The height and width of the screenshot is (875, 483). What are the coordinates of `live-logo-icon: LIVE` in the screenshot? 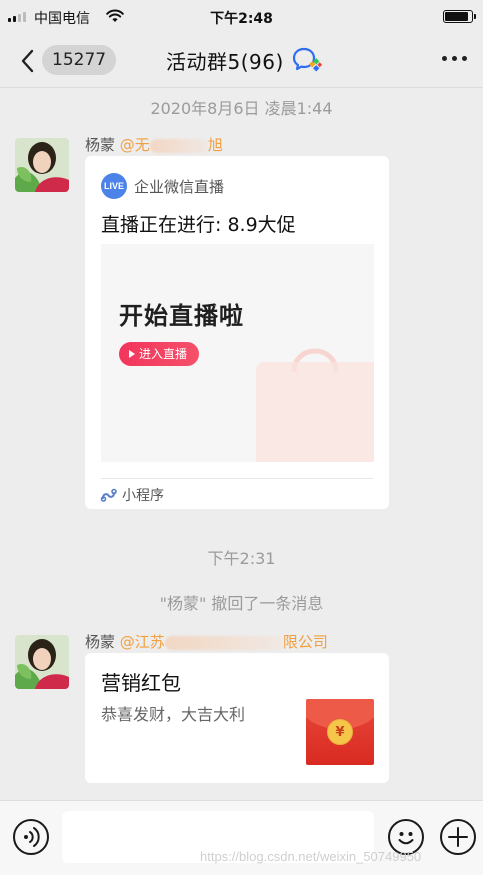 It's located at (114, 186).